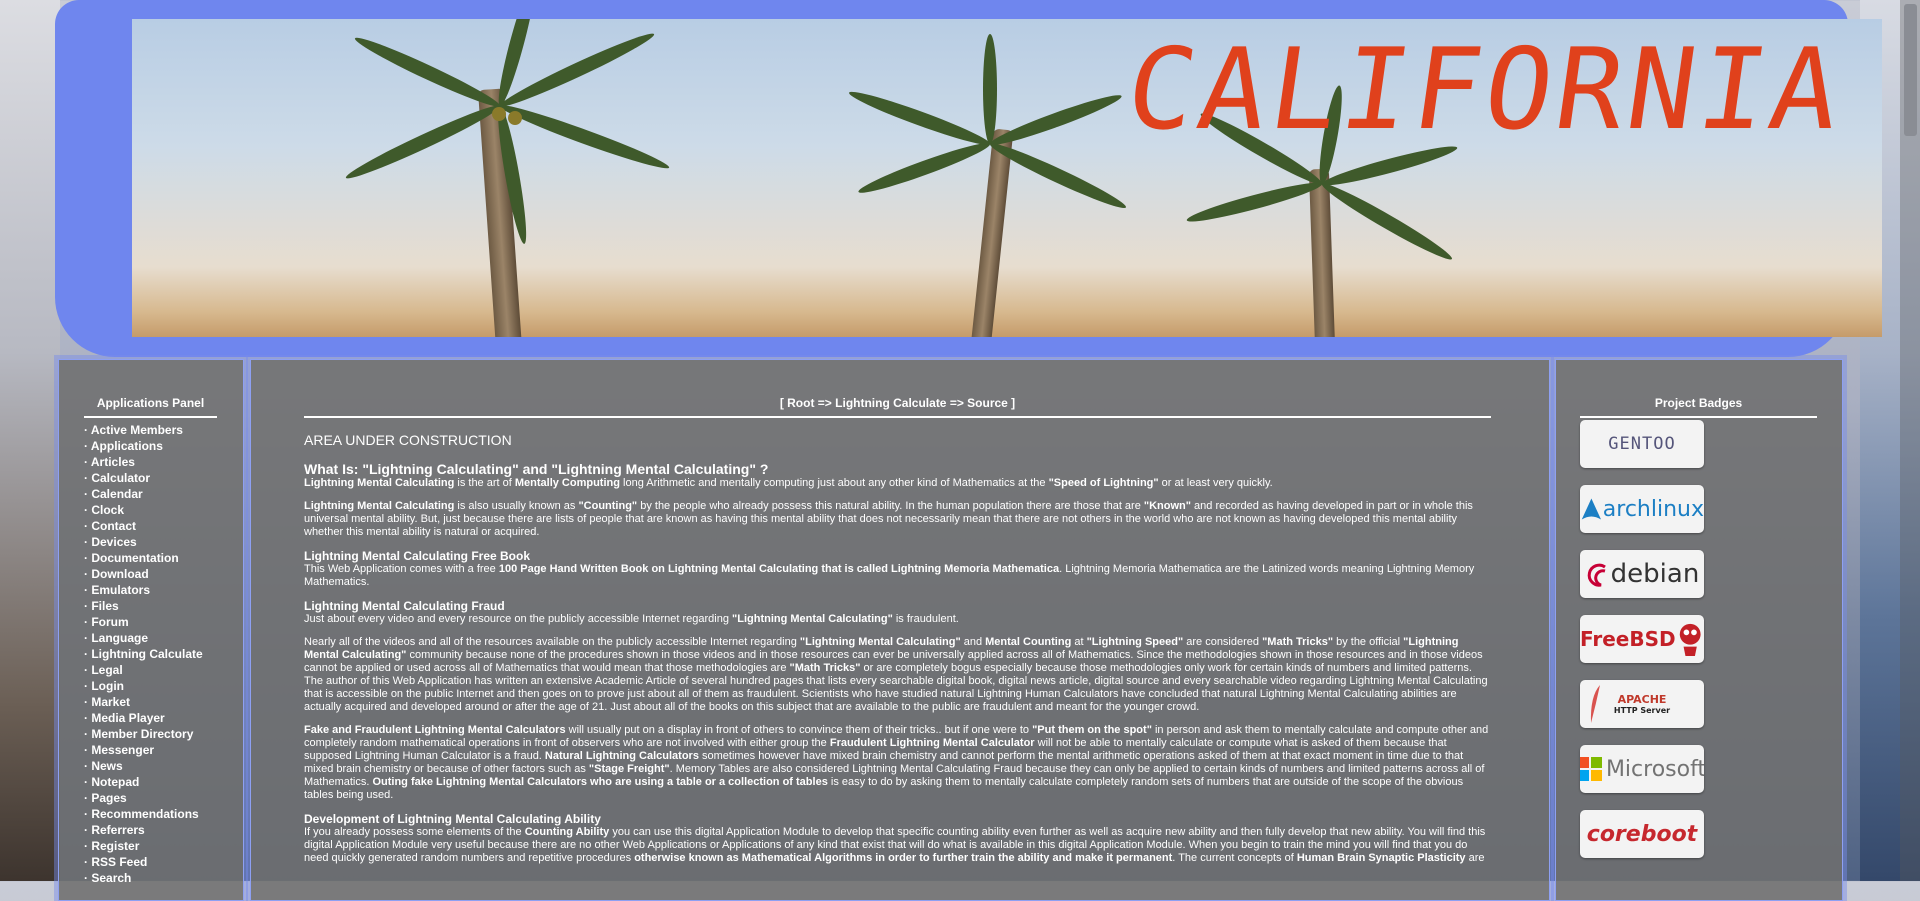 The image size is (1920, 901). I want to click on app-link-files: Files, so click(143, 606).